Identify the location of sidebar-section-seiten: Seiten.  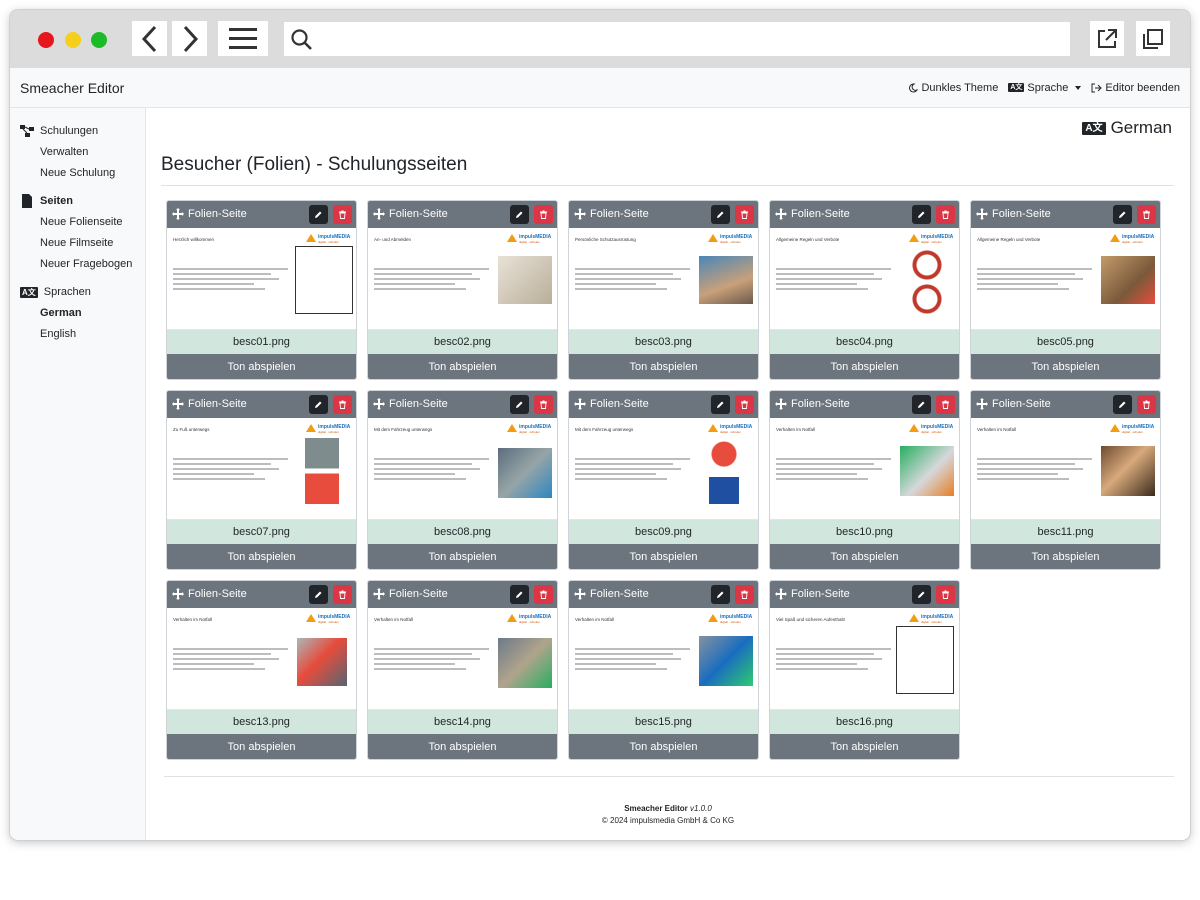
(77, 201).